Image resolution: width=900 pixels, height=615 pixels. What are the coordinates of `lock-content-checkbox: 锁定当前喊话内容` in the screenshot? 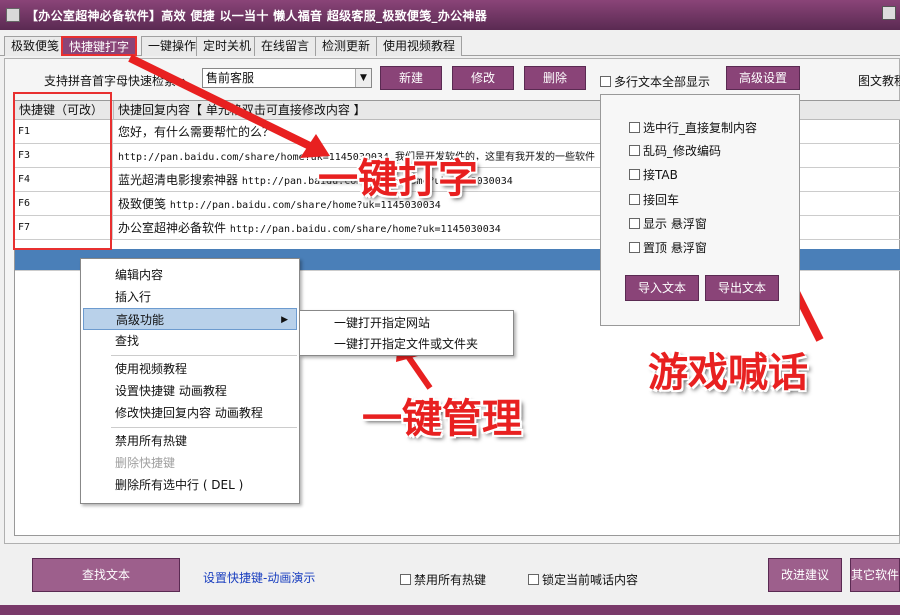 It's located at (583, 579).